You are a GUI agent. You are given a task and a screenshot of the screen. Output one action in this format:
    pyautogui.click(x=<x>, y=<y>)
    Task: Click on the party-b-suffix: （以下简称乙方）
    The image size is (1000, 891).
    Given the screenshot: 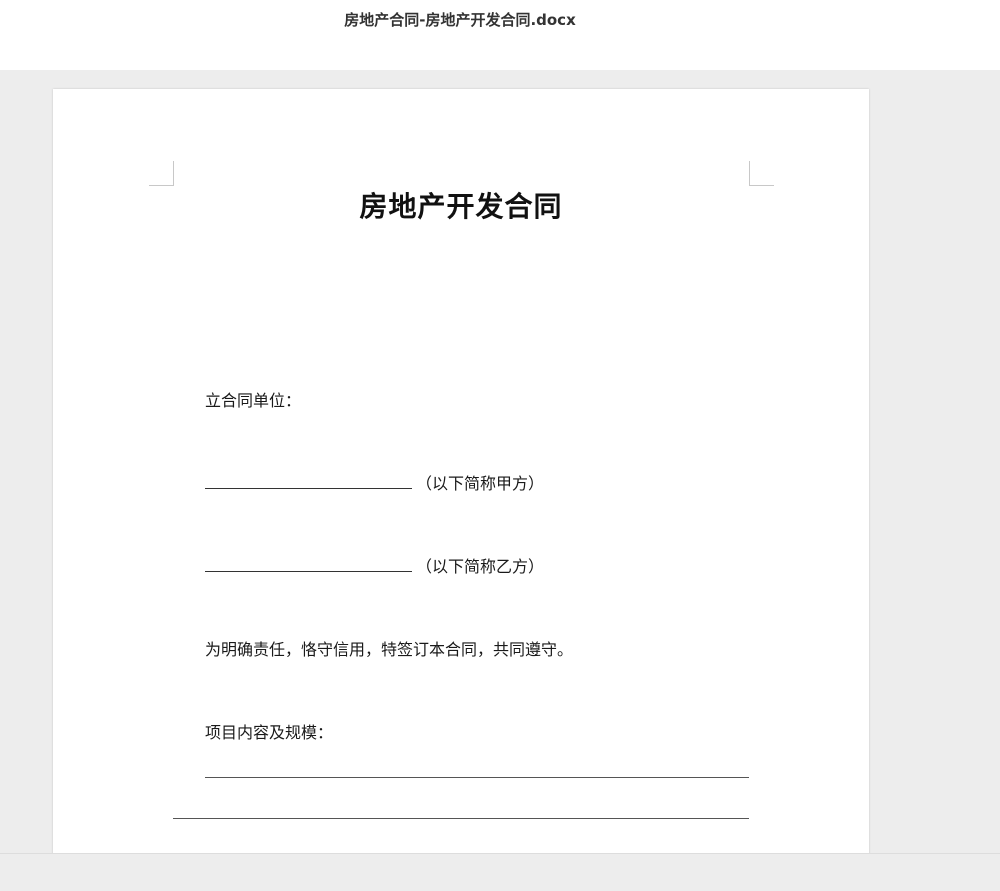 What is the action you would take?
    pyautogui.click(x=480, y=566)
    